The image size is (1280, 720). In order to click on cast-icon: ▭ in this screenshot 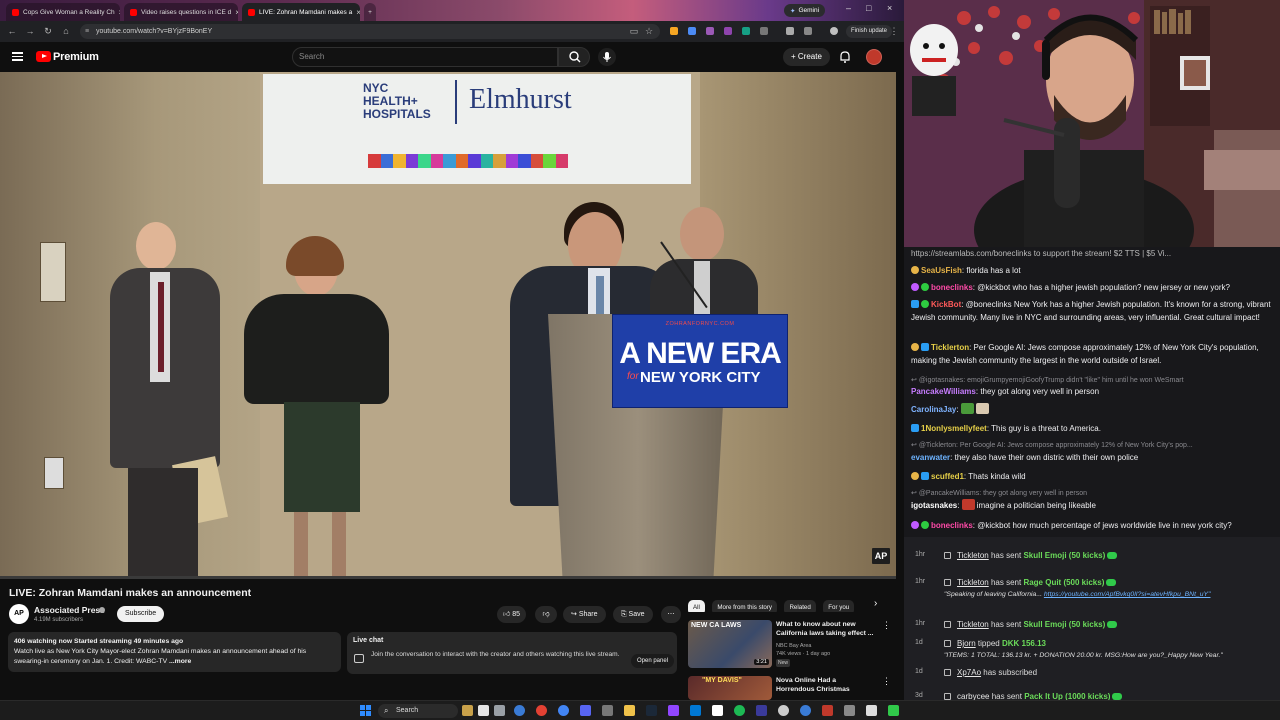, I will do `click(634, 31)`.